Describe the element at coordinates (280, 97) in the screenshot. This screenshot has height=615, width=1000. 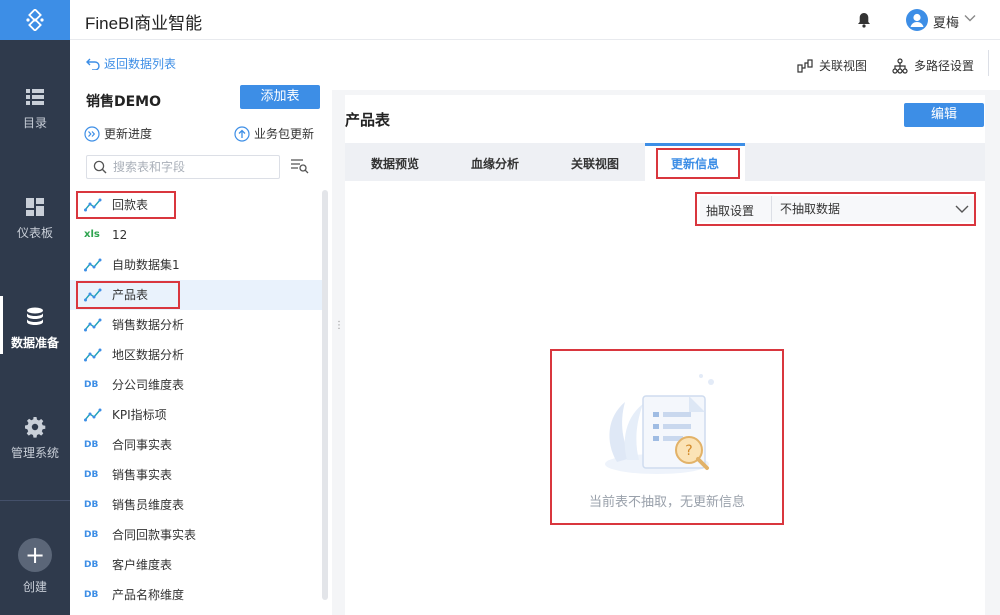
I see `add-table-button: 添加表` at that location.